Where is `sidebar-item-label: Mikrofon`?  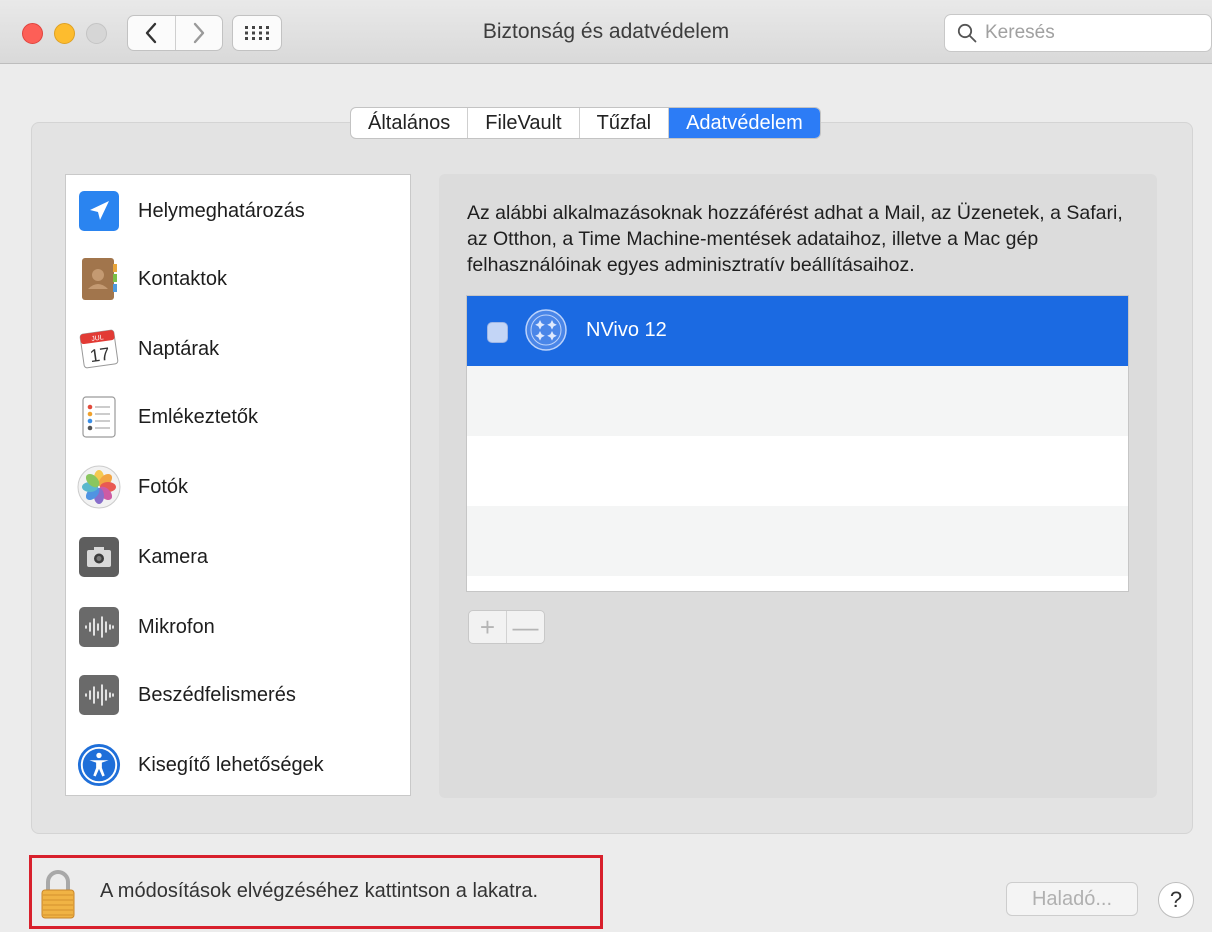 sidebar-item-label: Mikrofon is located at coordinates (176, 626).